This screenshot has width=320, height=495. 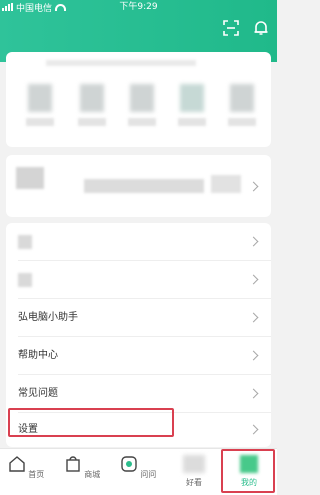 What do you see at coordinates (36, 474) in the screenshot?
I see `tab-label: 首页` at bounding box center [36, 474].